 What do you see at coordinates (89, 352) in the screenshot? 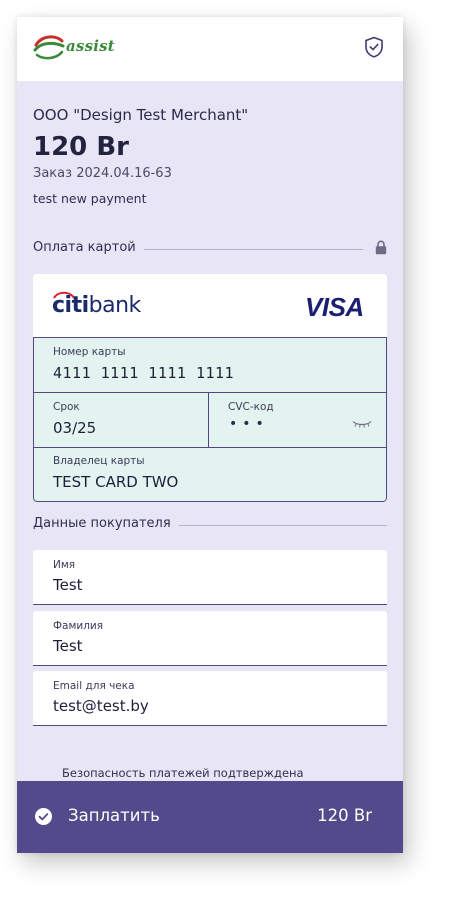
I see `card-number-label: Номер карты` at bounding box center [89, 352].